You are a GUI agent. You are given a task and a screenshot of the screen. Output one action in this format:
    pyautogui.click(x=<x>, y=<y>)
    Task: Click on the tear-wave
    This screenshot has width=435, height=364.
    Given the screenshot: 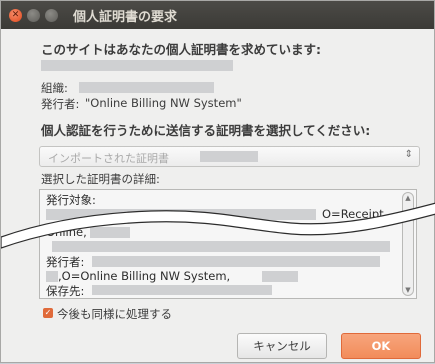 What is the action you would take?
    pyautogui.click(x=218, y=225)
    